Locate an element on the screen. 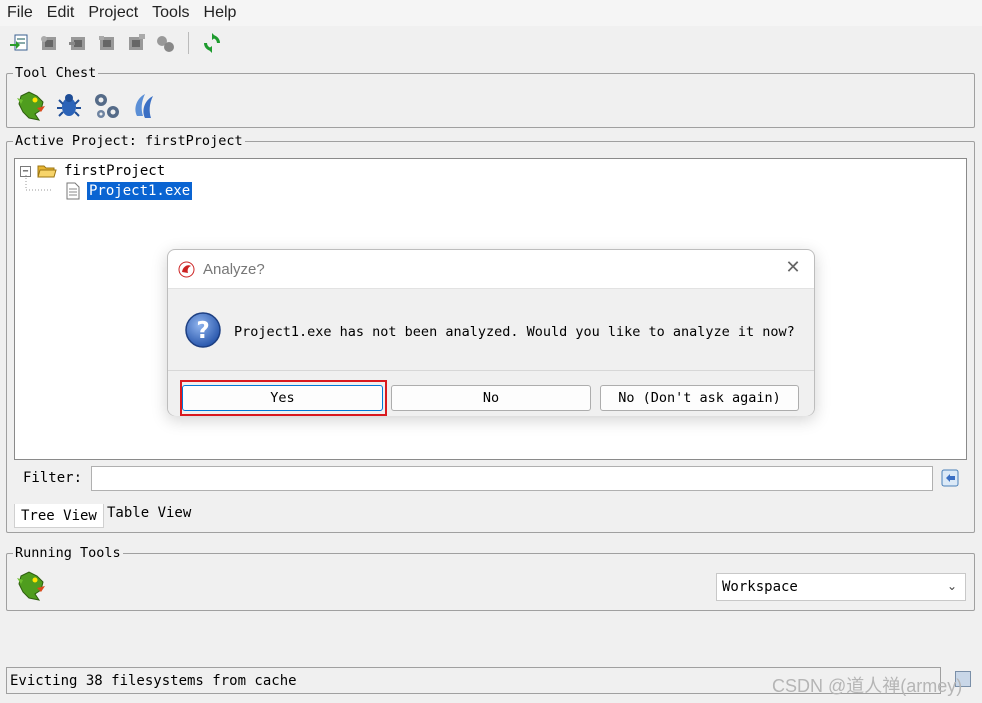  tab-table-view: Table View is located at coordinates (149, 513).